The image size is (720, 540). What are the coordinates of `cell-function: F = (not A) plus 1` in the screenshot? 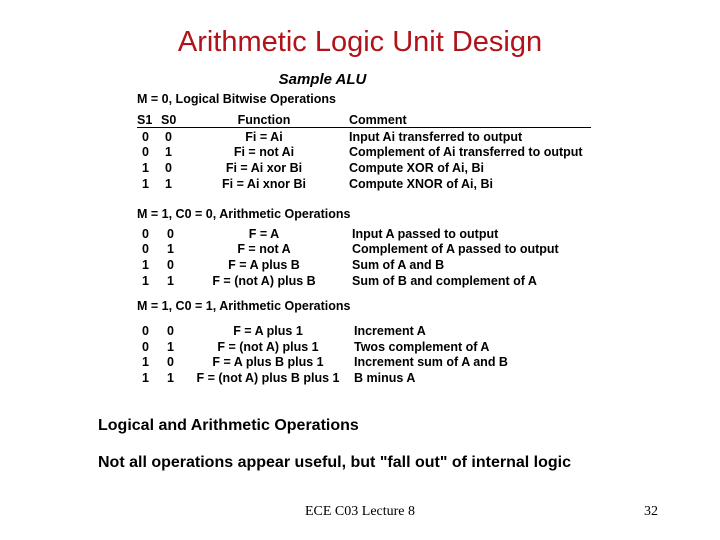 It's located at (268, 347).